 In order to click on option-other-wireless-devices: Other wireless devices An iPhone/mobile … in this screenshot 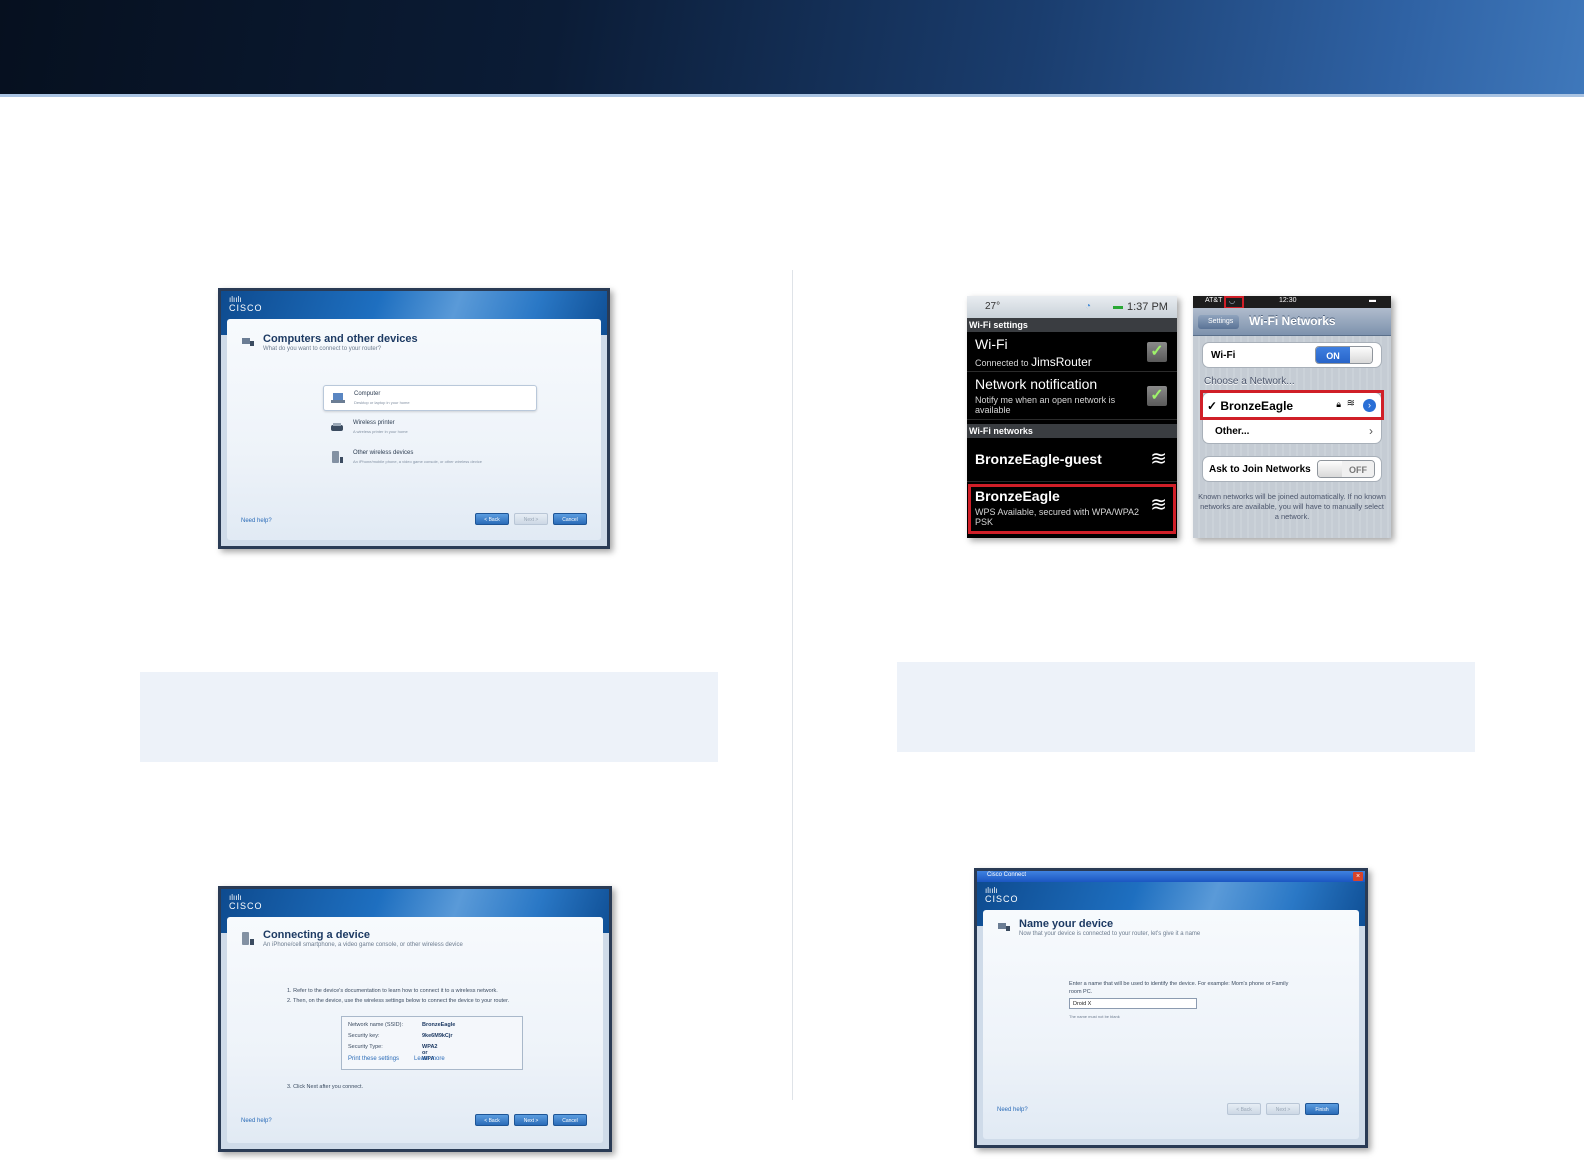, I will do `click(430, 458)`.